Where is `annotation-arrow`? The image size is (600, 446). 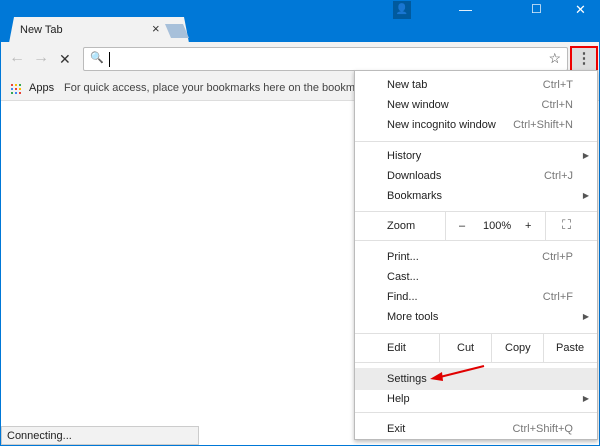 annotation-arrow is located at coordinates (457, 373).